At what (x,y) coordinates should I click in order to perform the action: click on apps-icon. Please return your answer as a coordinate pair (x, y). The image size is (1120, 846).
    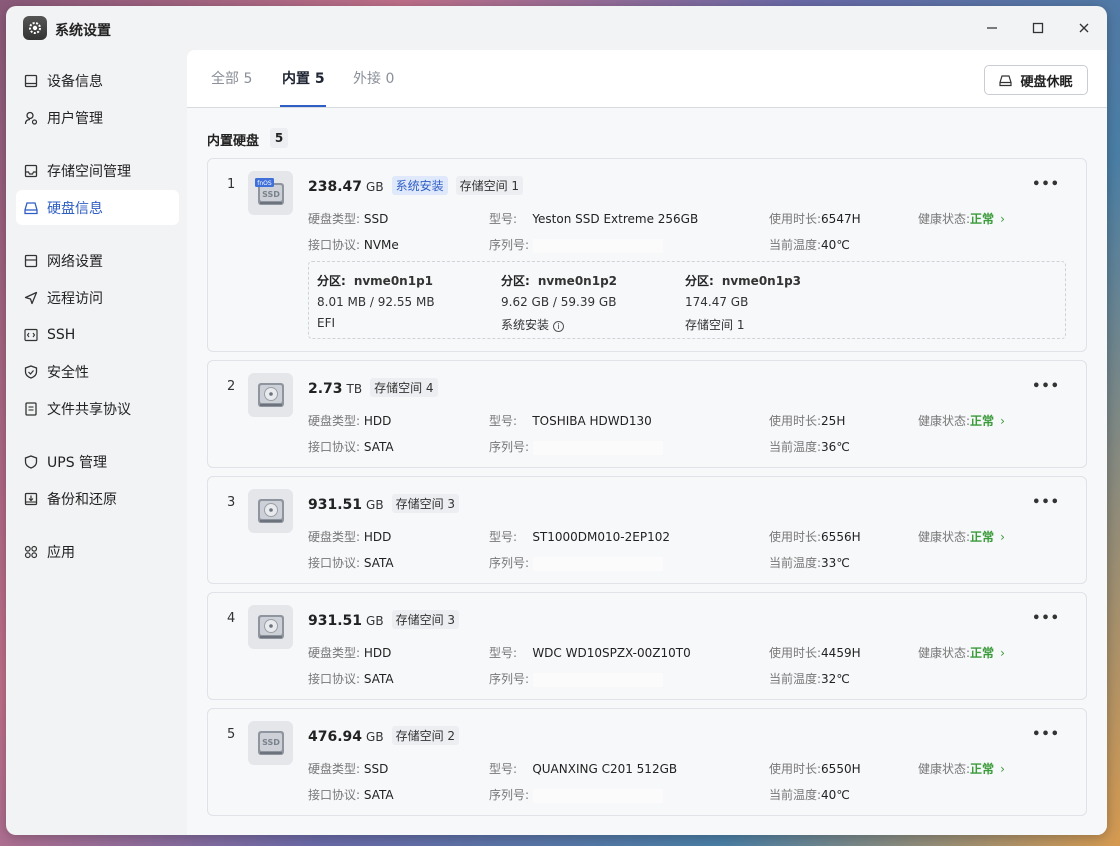
    Looking at the image, I should click on (31, 552).